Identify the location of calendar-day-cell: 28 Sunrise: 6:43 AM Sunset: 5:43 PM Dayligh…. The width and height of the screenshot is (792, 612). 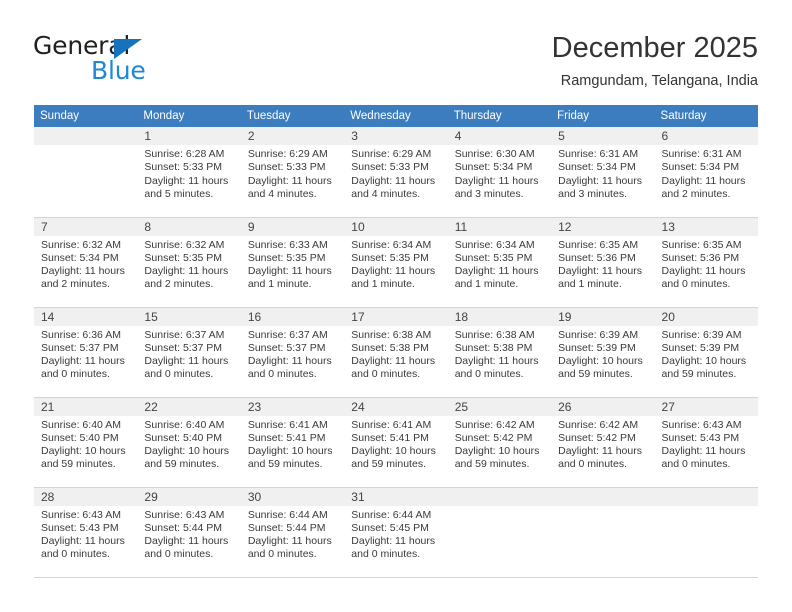
(86, 532).